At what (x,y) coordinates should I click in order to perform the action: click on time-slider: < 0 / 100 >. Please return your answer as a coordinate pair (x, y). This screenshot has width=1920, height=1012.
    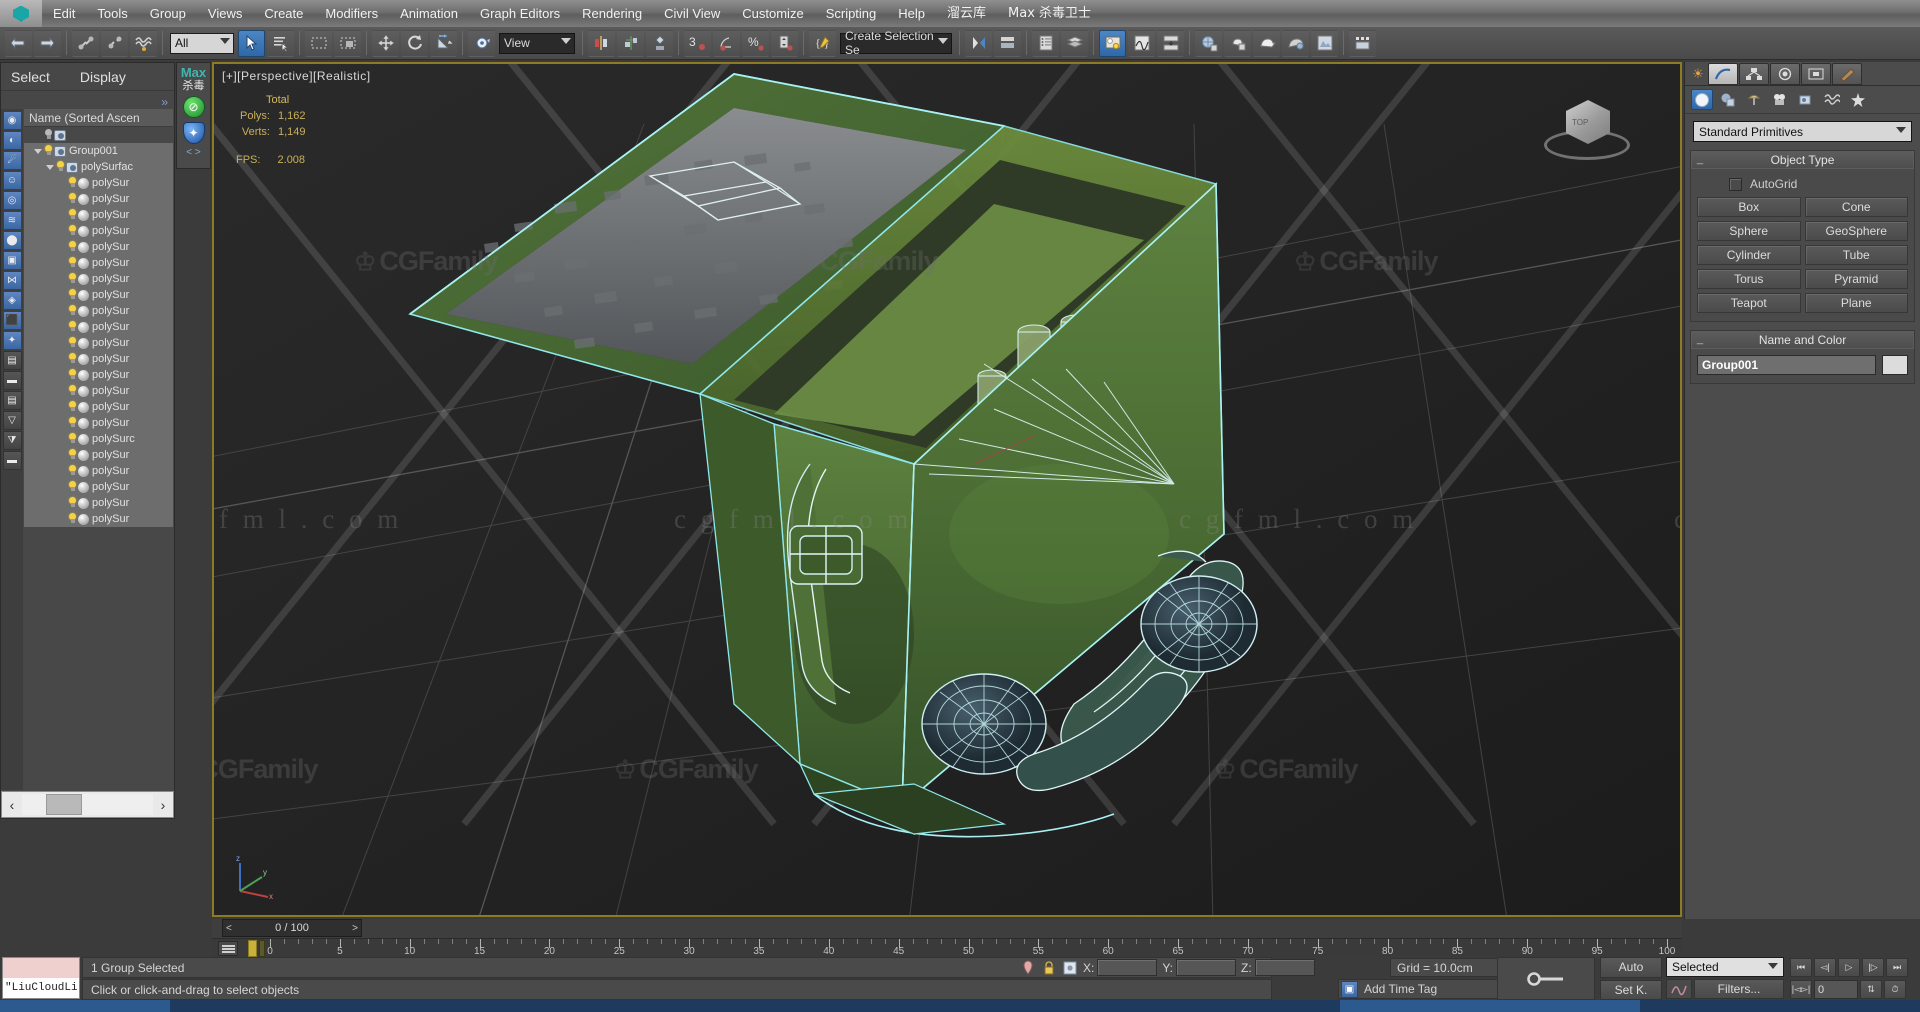
    Looking at the image, I should click on (292, 928).